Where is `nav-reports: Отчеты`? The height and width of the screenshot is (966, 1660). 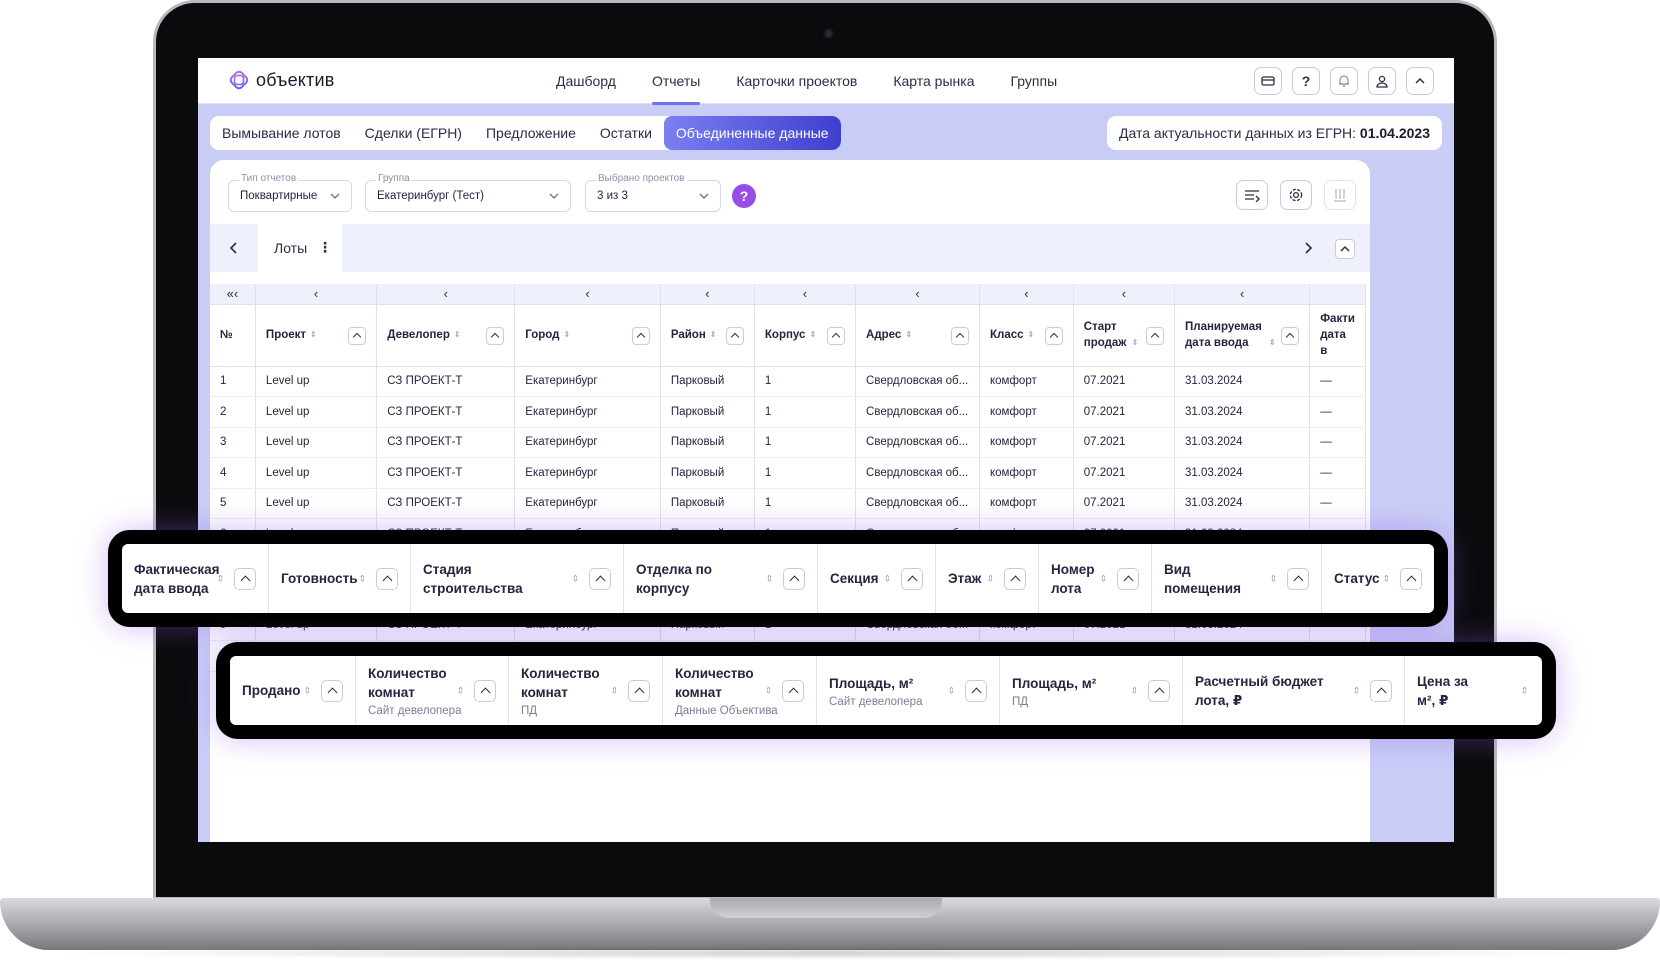
nav-reports: Отчеты is located at coordinates (676, 81).